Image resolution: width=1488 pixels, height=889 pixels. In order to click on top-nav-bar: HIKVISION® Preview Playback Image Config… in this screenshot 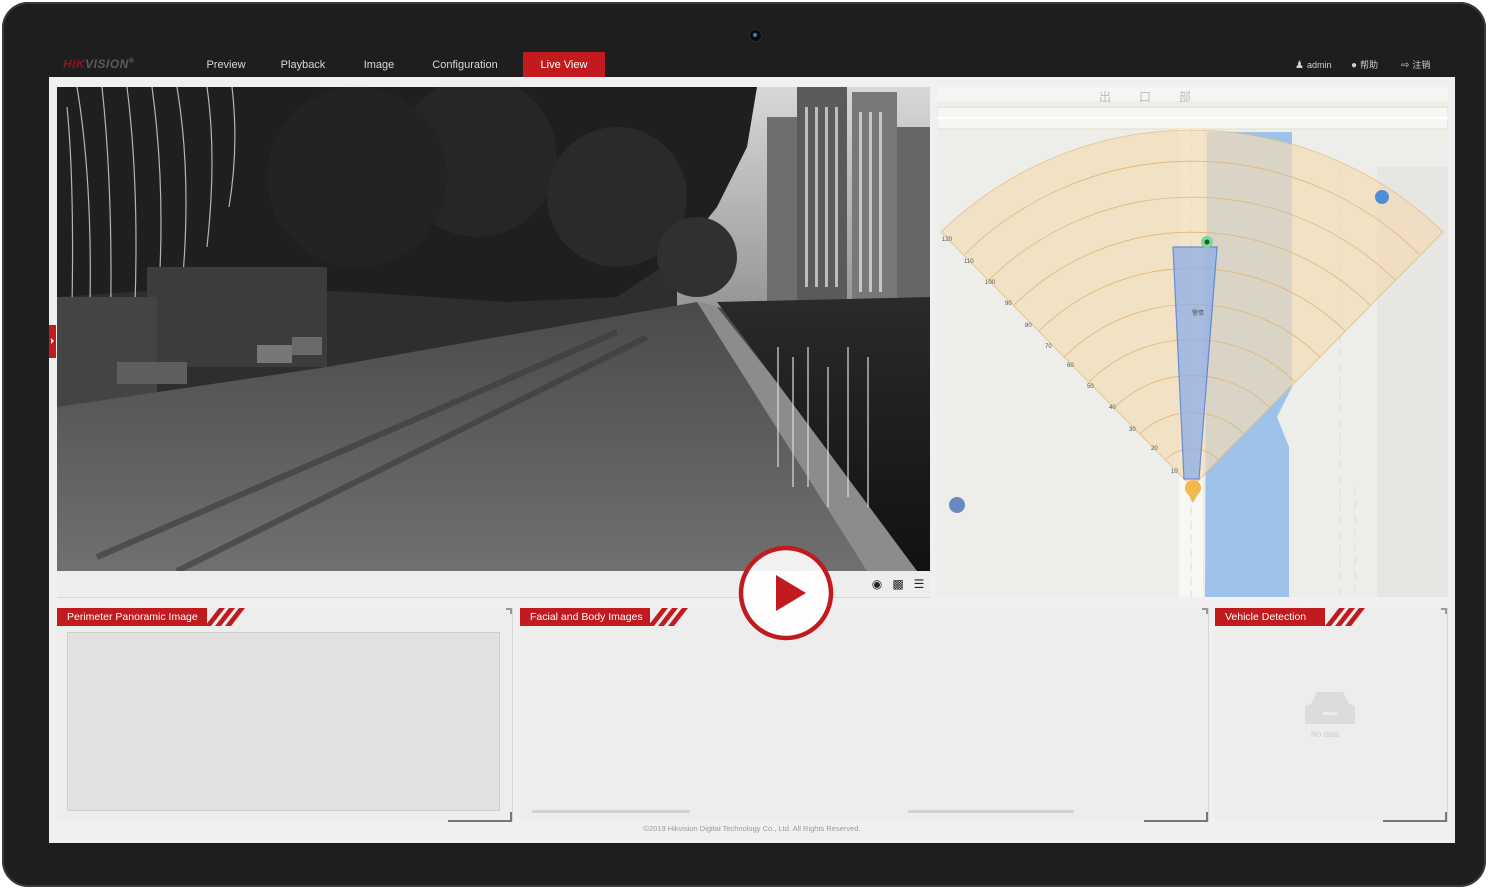, I will do `click(752, 64)`.